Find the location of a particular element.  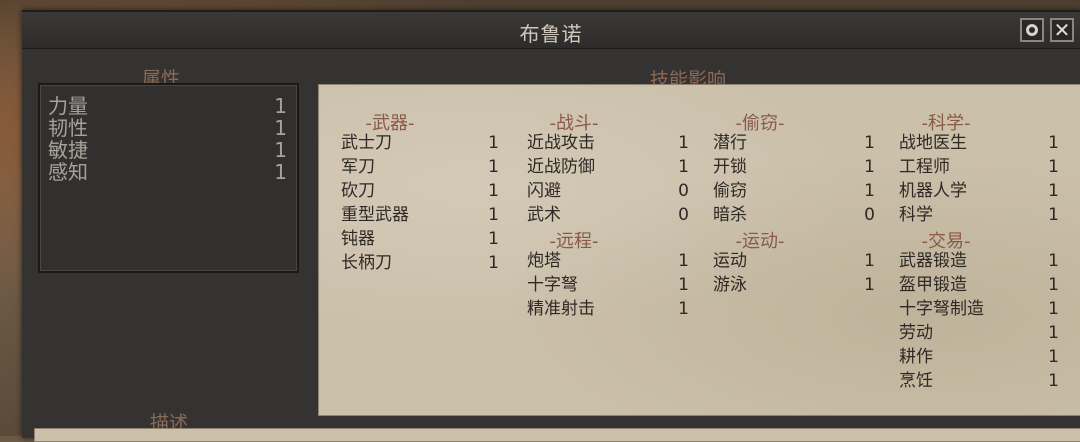

skill-row: 武术 0 is located at coordinates (608, 215).